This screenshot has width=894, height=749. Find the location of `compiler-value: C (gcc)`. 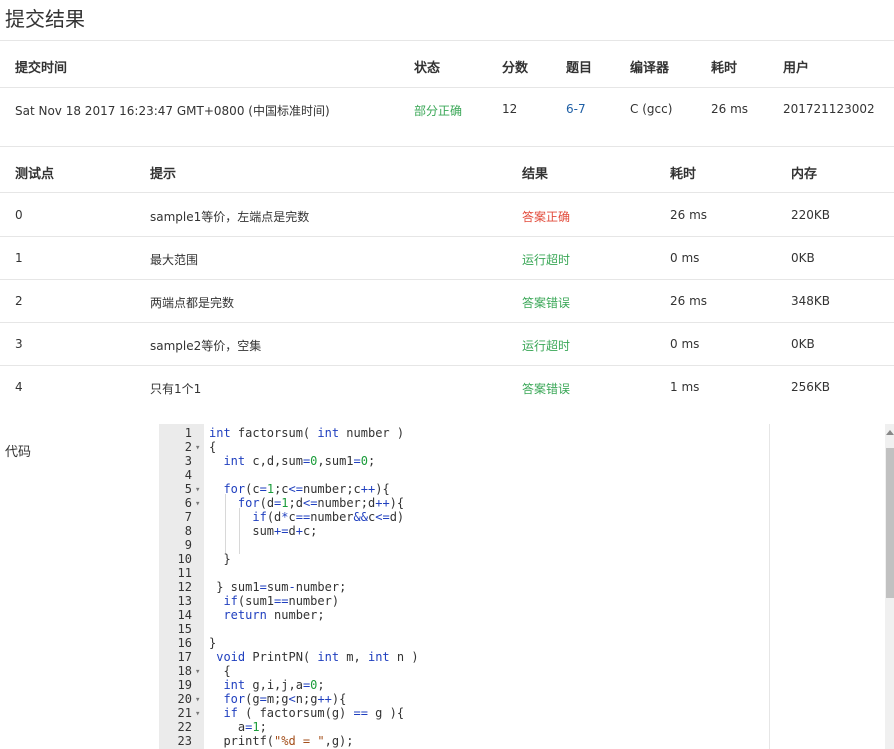

compiler-value: C (gcc) is located at coordinates (651, 109).